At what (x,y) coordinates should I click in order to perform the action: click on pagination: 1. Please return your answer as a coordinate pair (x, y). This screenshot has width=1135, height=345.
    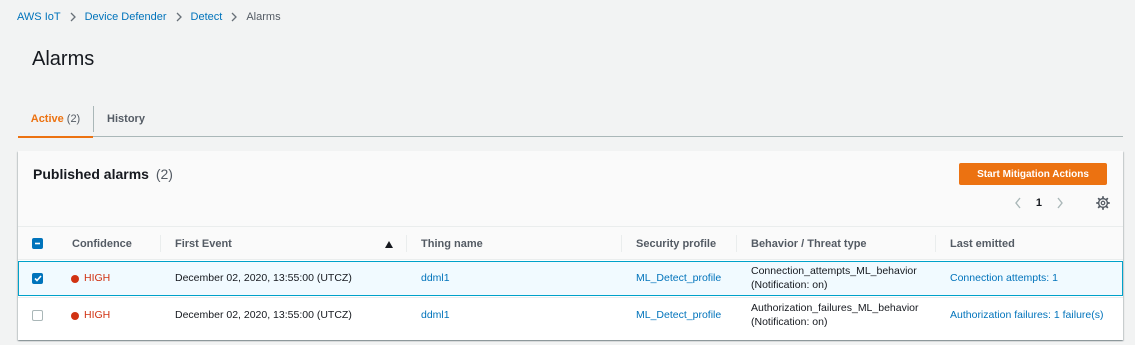
    Looking at the image, I should click on (1039, 203).